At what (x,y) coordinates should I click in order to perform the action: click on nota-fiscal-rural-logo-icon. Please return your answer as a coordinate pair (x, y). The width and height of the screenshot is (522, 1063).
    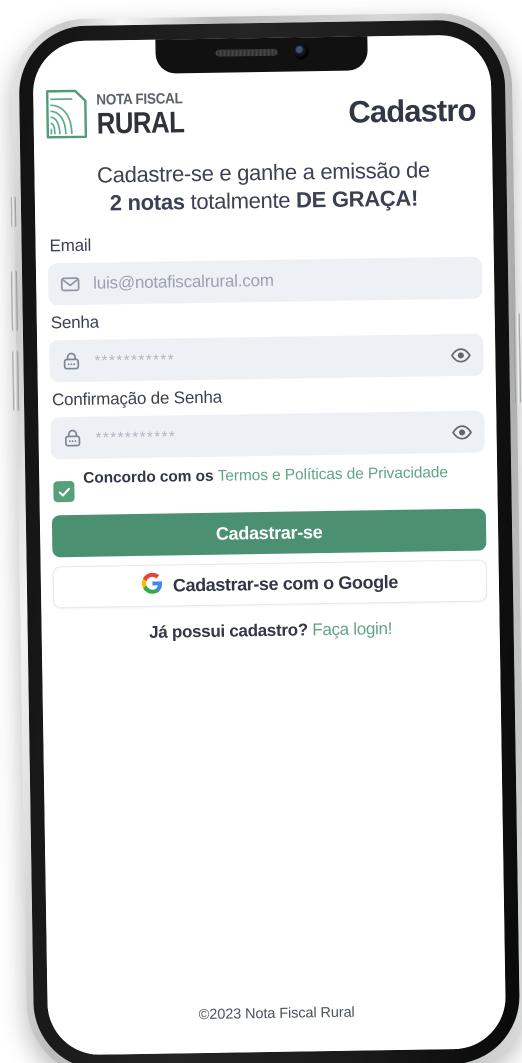
    Looking at the image, I should click on (66, 117).